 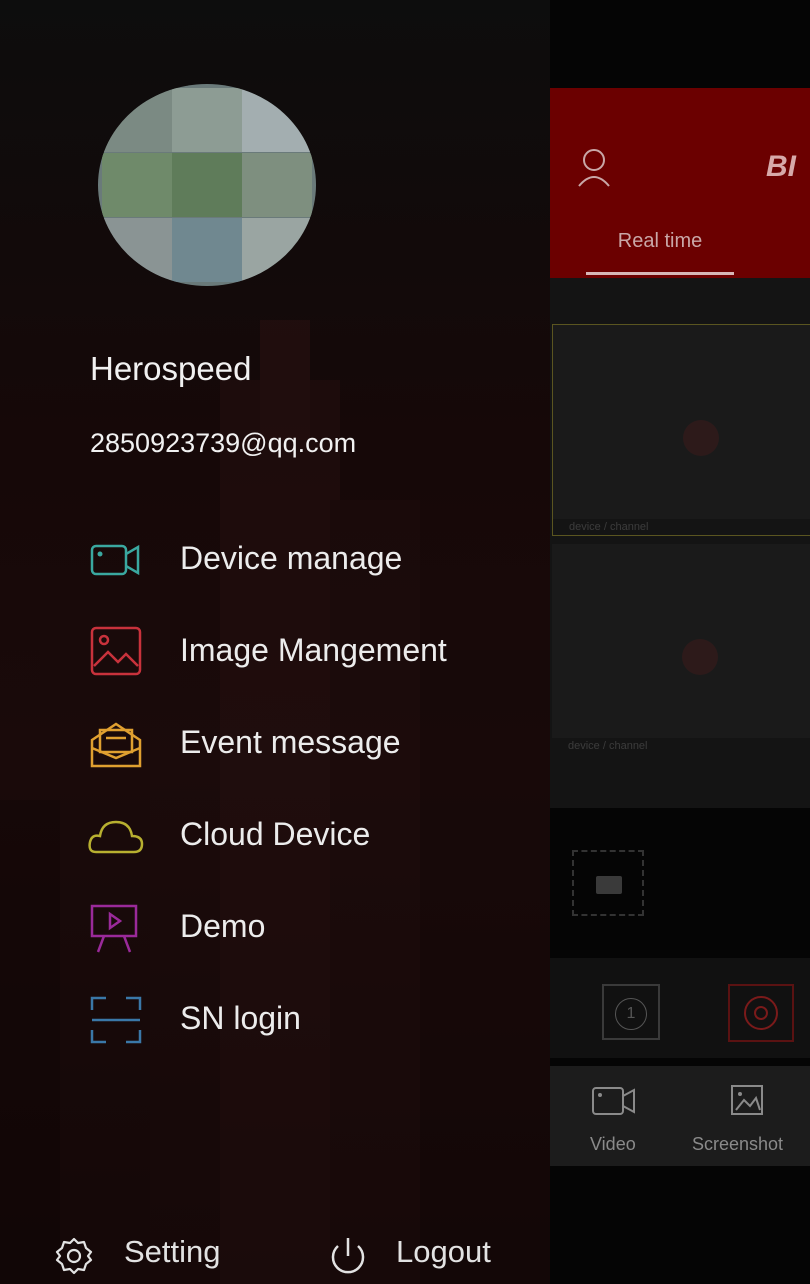 I want to click on video-icon, so click(x=614, y=1101).